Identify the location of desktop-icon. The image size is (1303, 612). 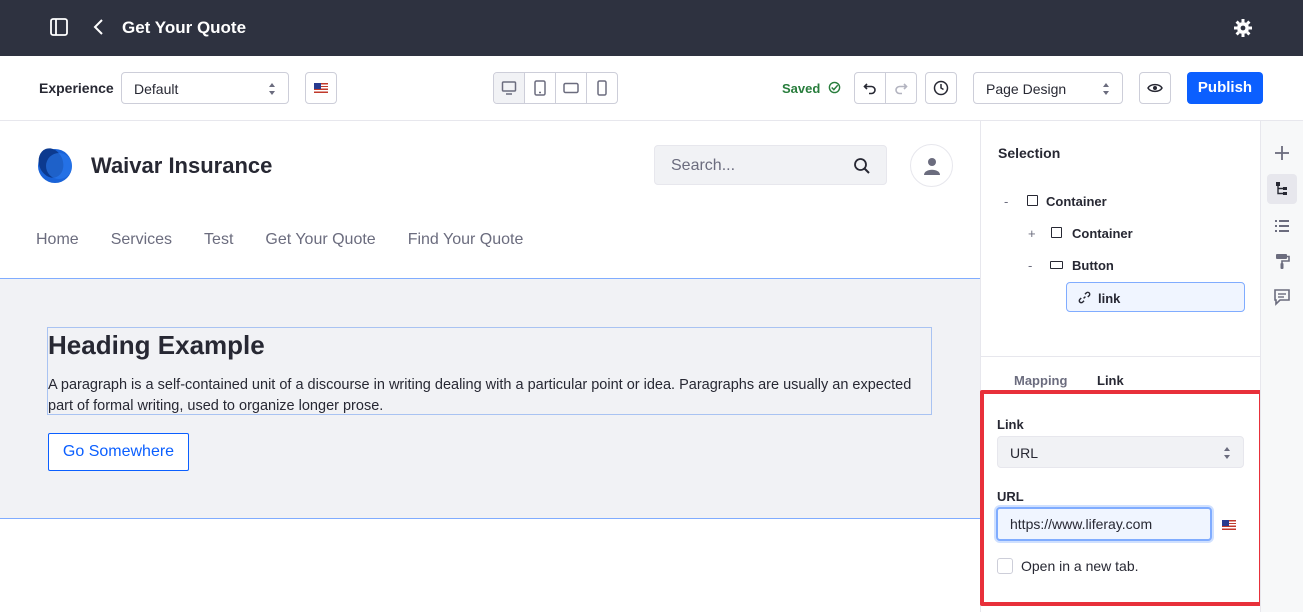
(509, 88).